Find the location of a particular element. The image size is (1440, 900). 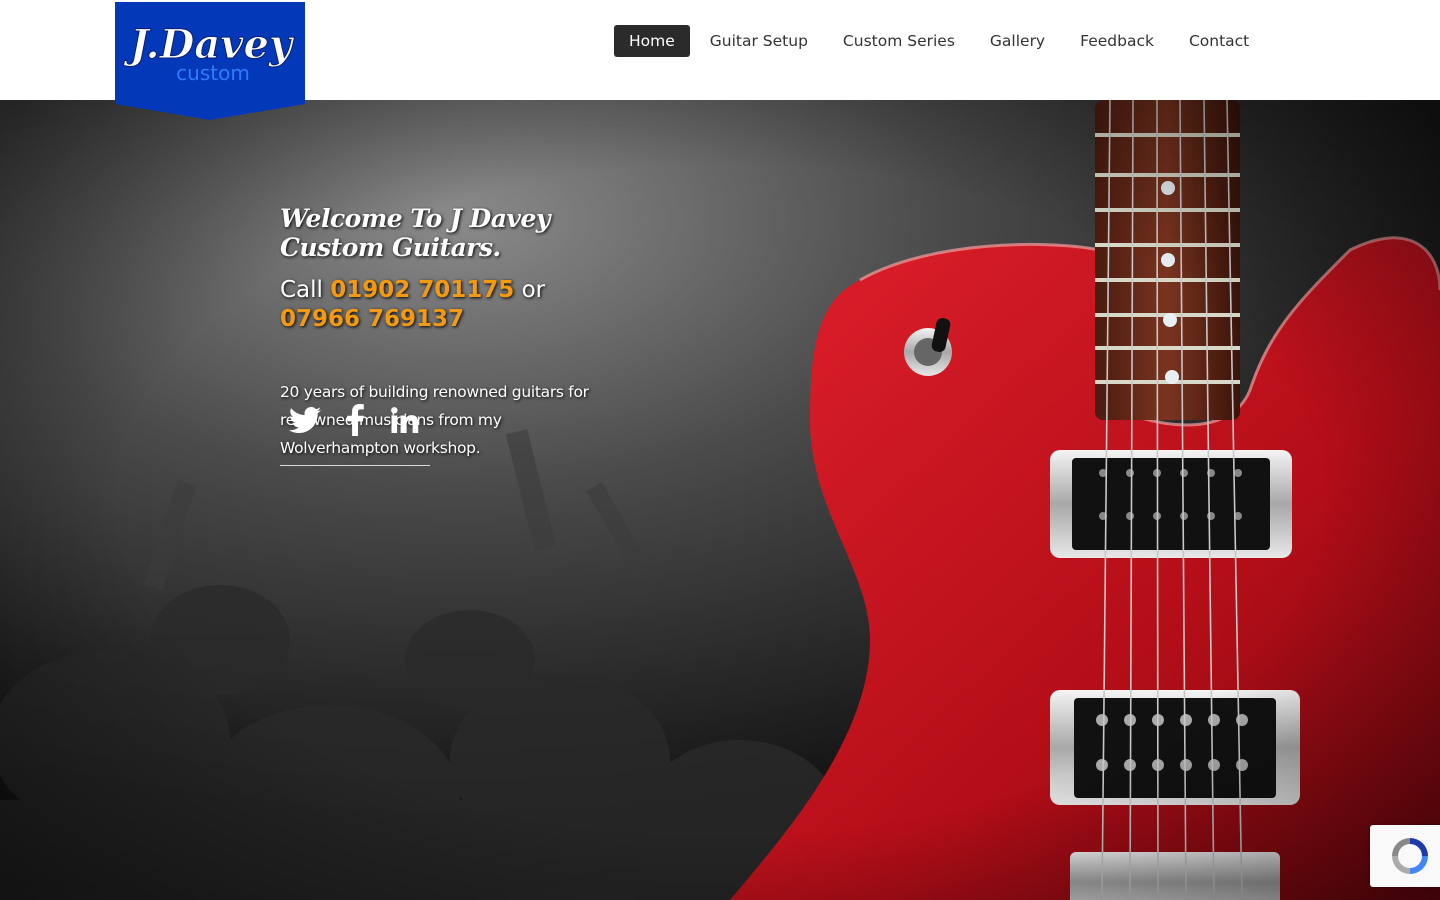

welcome-heading: Welcome To J Davey Custom Guitars. is located at coordinates (415, 233).